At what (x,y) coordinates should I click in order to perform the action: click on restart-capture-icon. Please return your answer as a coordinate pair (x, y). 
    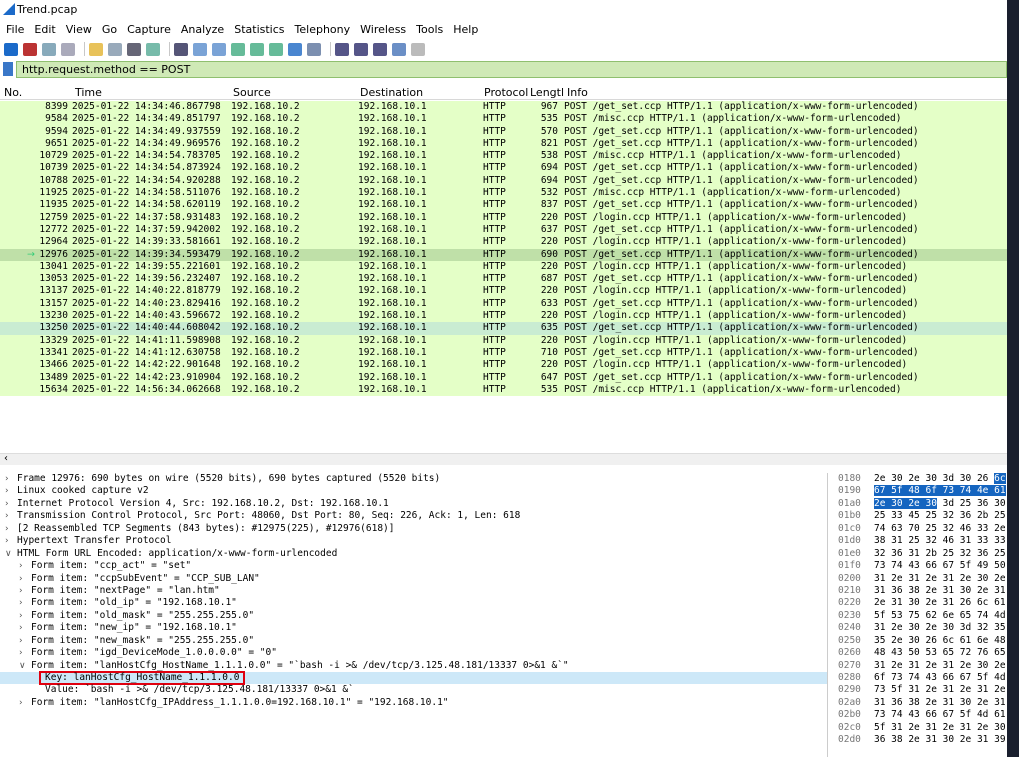
    Looking at the image, I should click on (49, 49).